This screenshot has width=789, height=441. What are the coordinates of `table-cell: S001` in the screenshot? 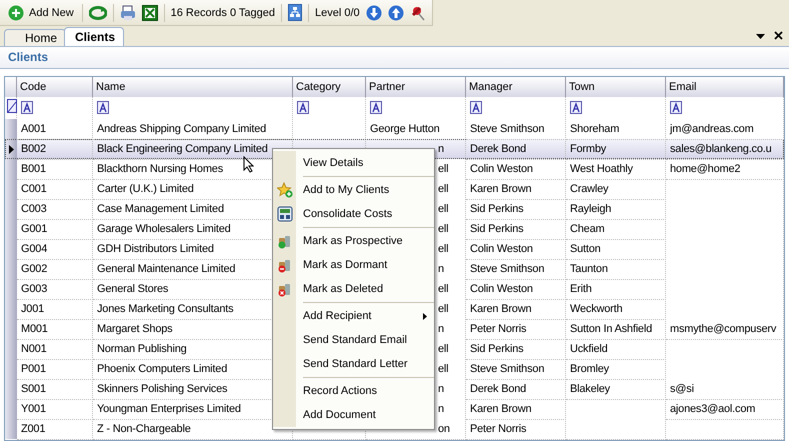 It's located at (33, 389).